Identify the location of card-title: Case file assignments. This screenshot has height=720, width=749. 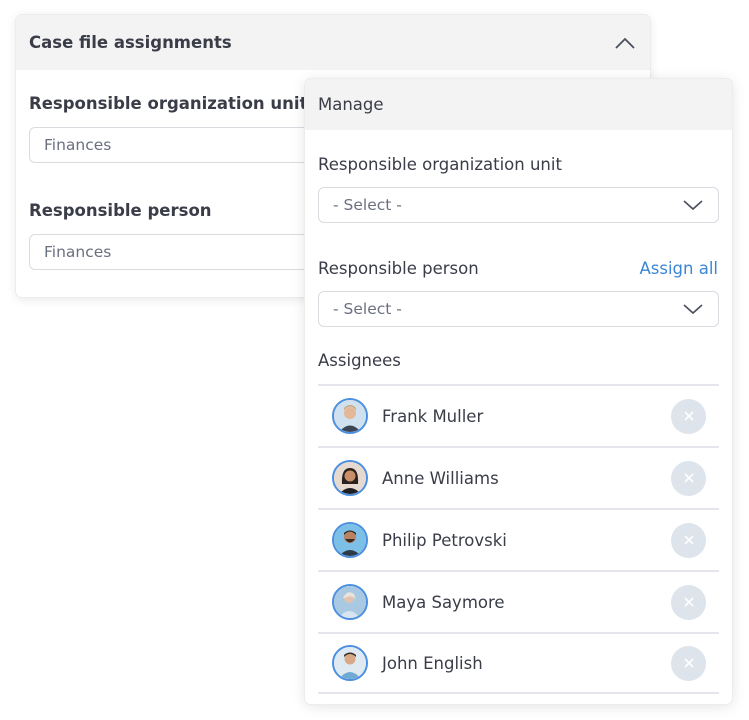
(130, 42).